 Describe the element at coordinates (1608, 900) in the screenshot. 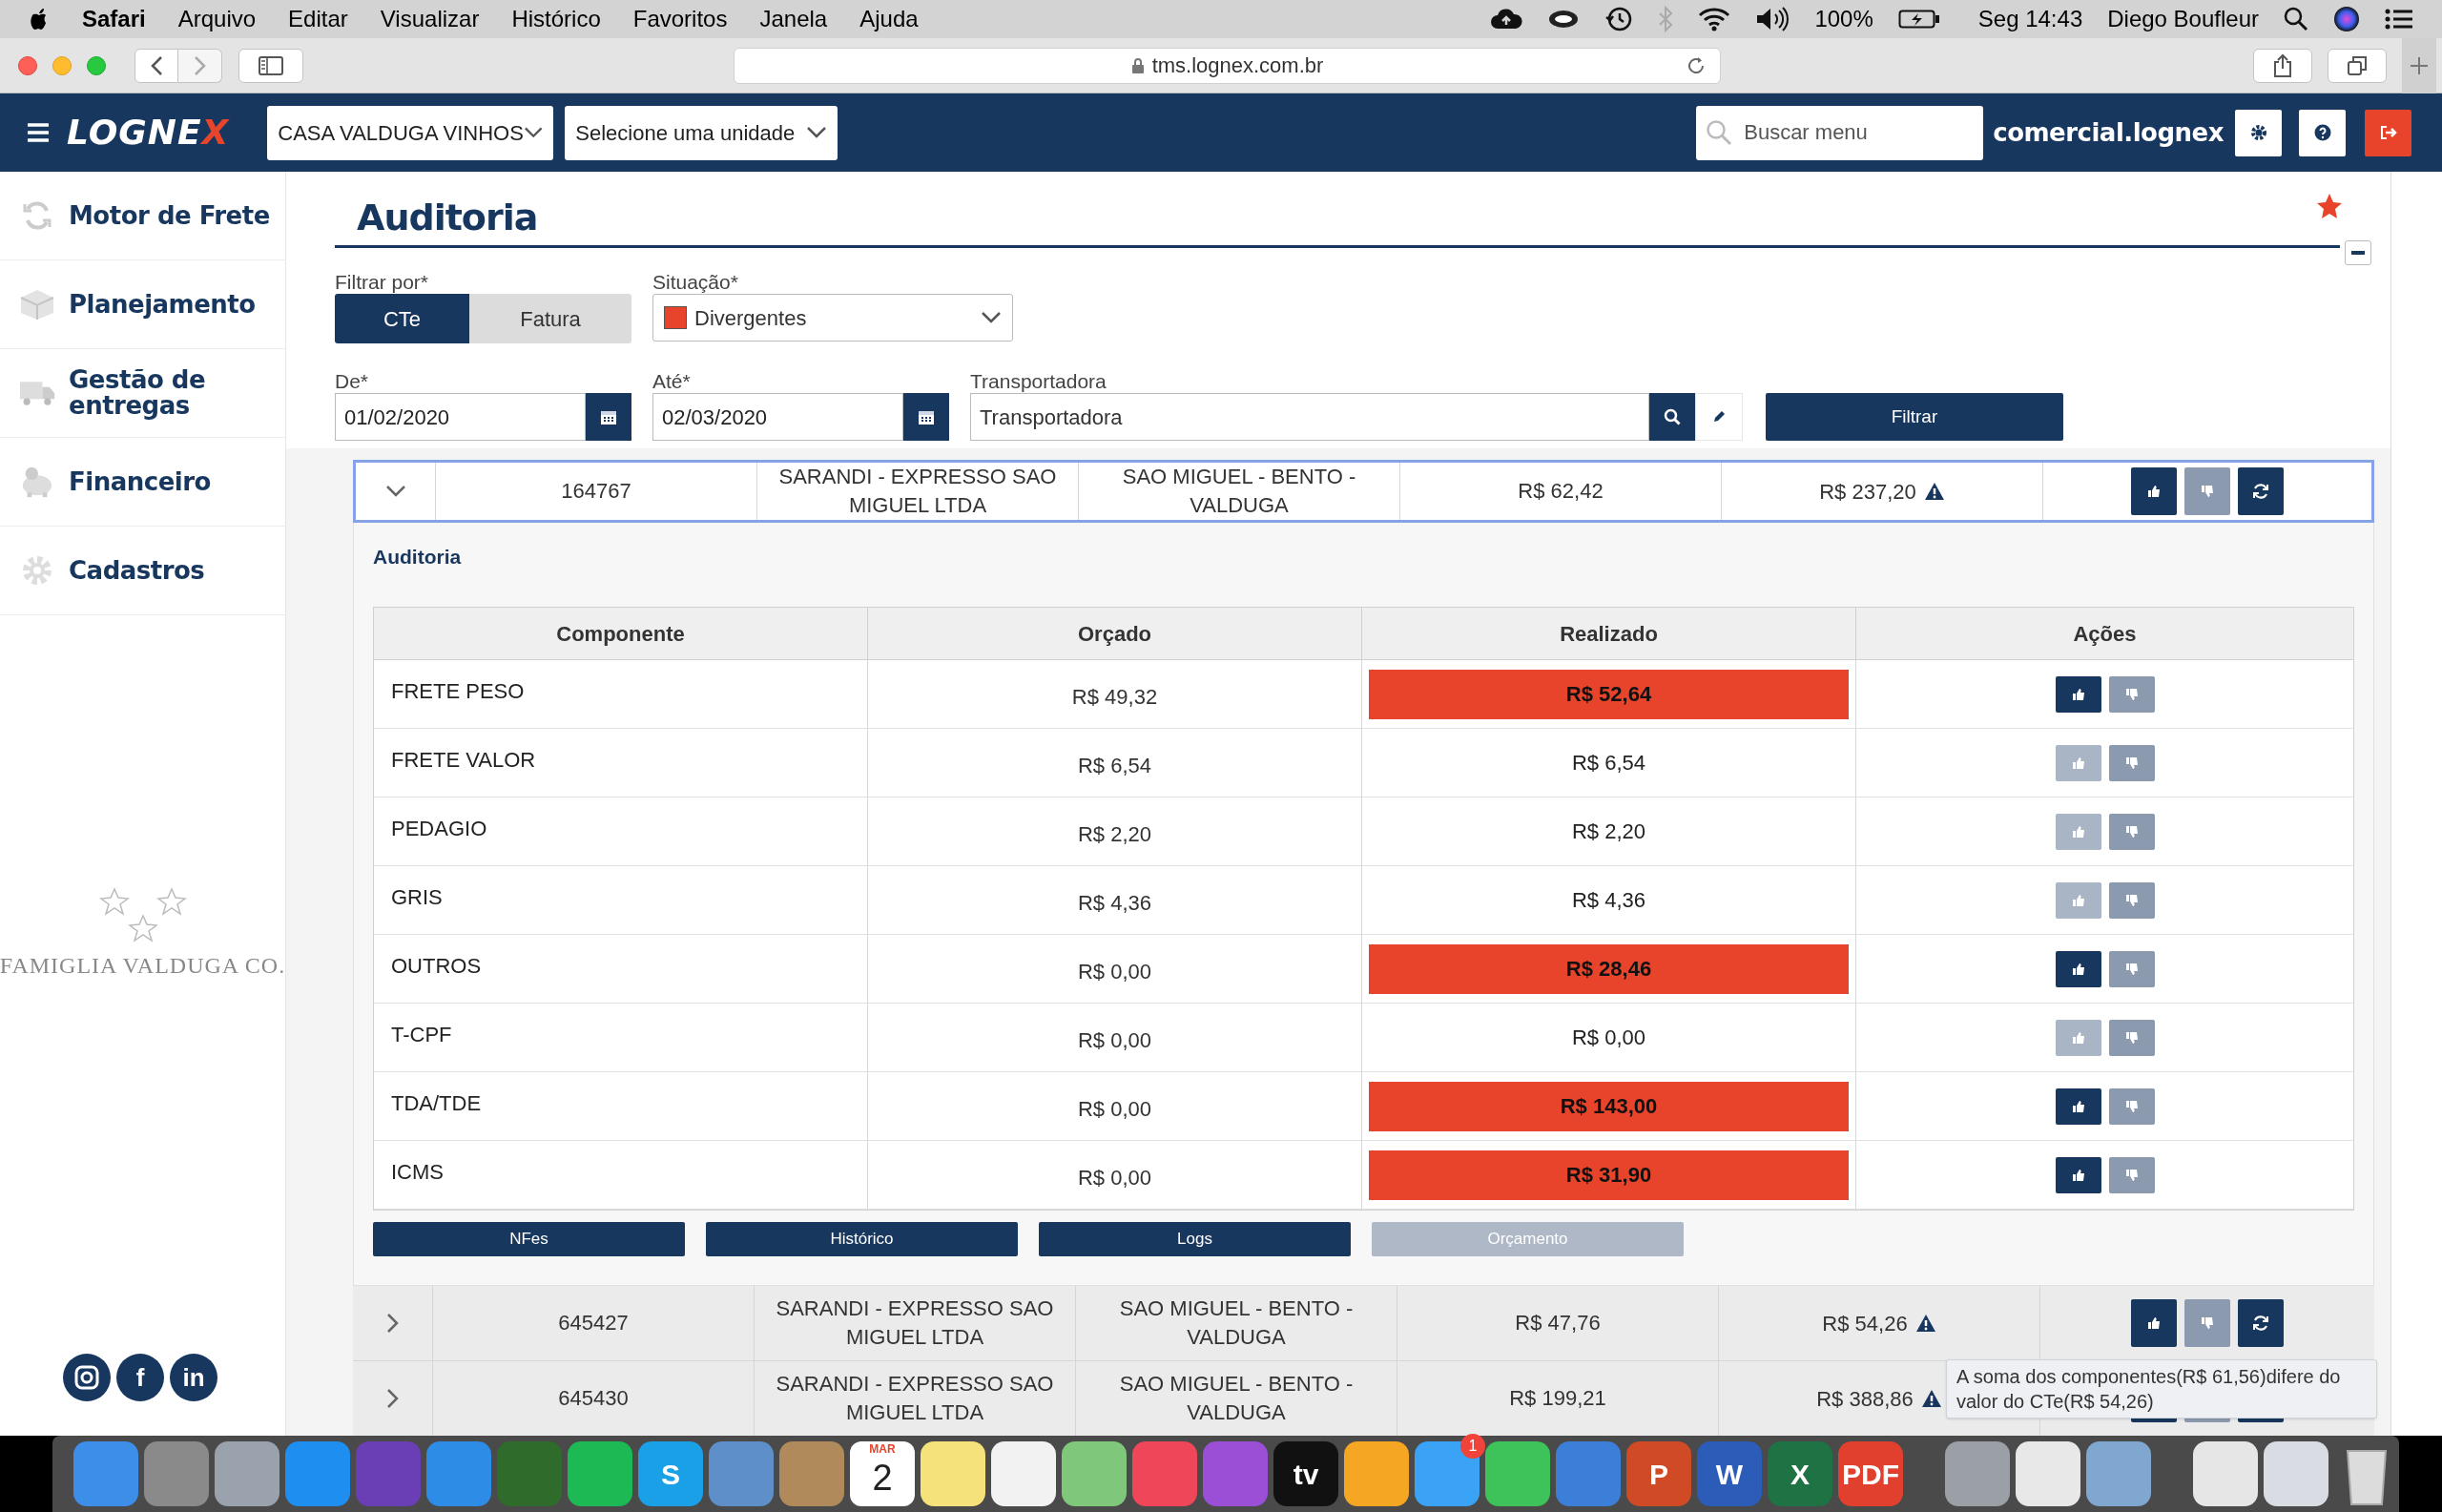

I see `table-cell-text: R$ 4,36` at that location.